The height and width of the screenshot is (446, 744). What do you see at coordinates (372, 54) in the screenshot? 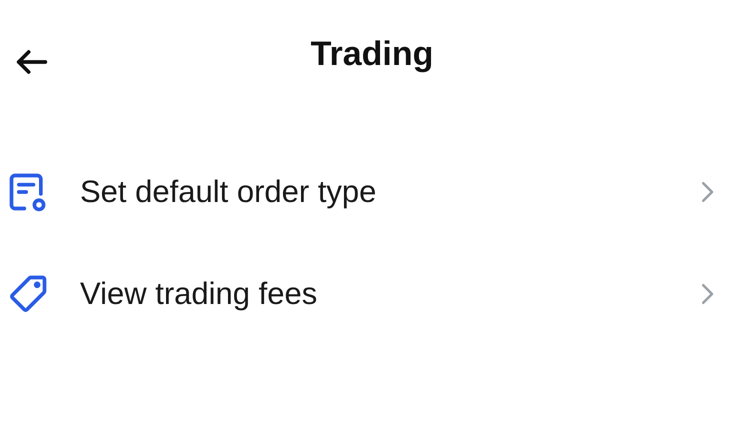
I see `page-title: Trading` at bounding box center [372, 54].